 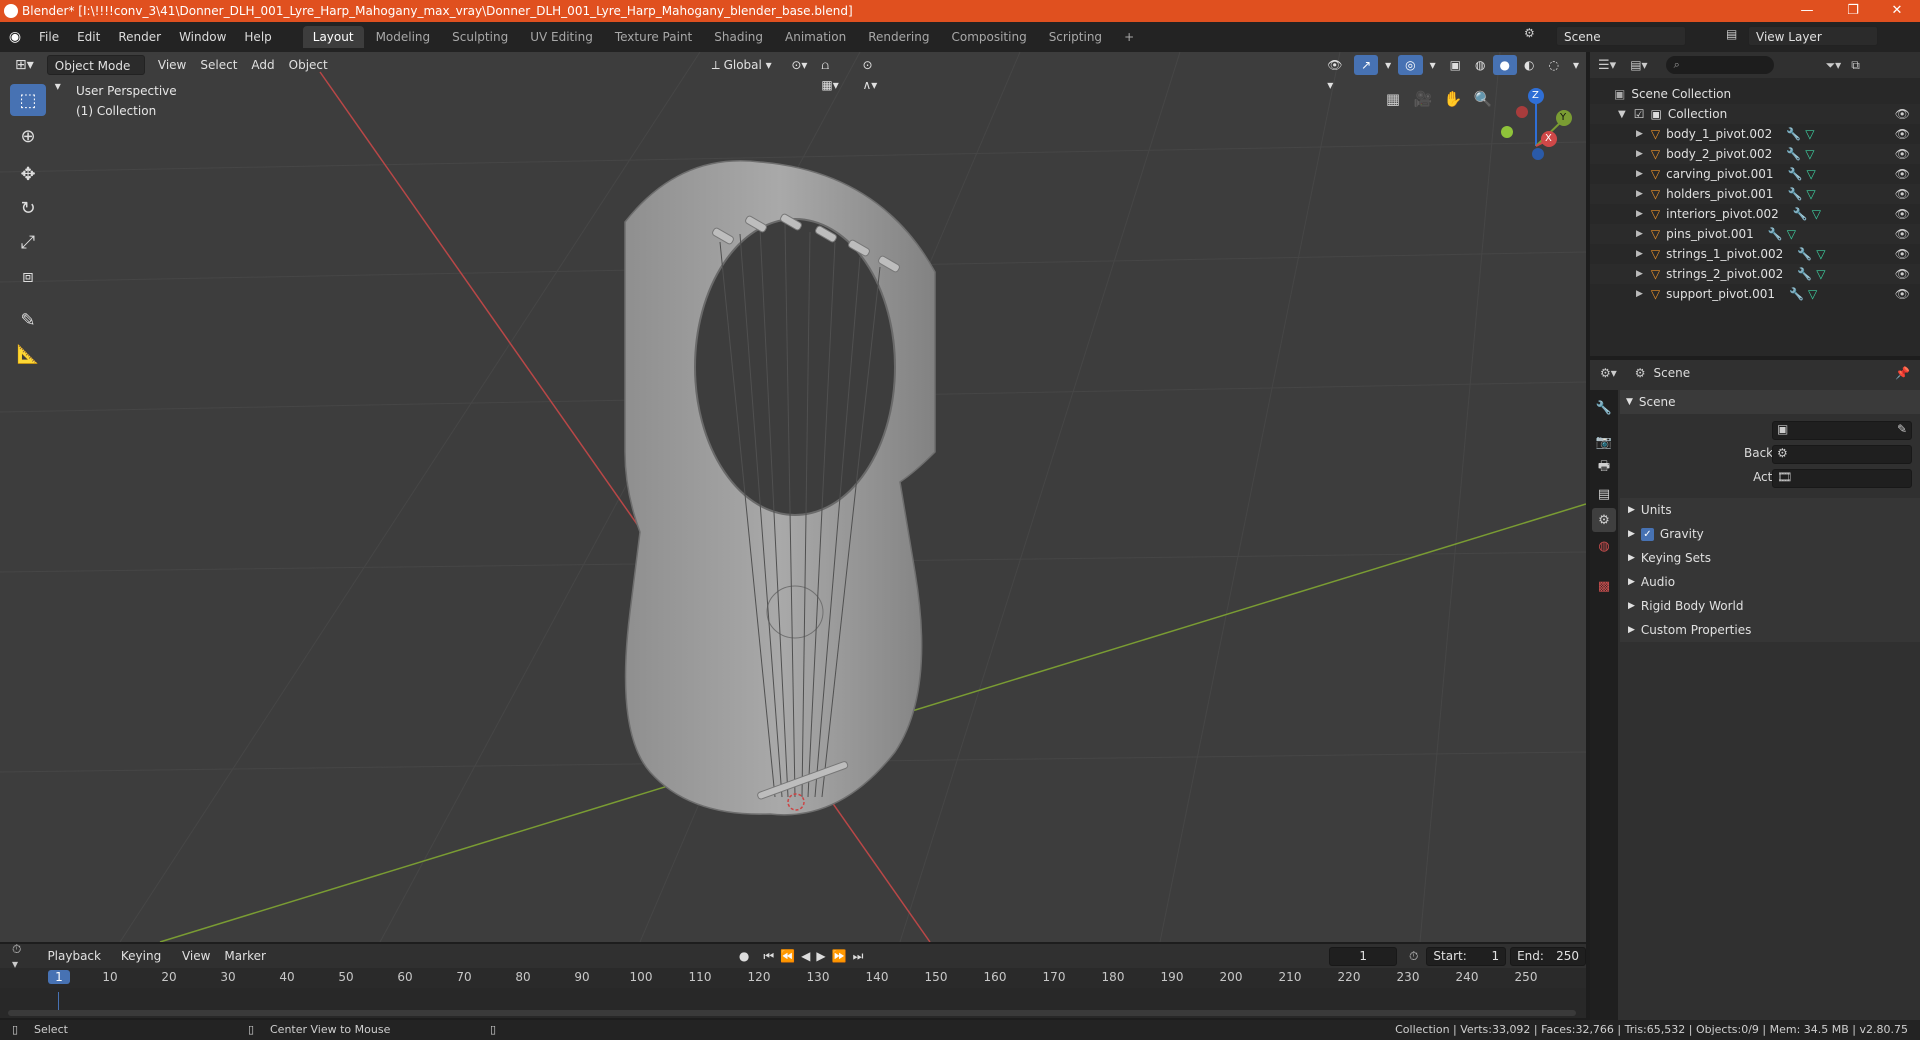 What do you see at coordinates (1855, 65) in the screenshot?
I see `new-collection-icon: ⧉` at bounding box center [1855, 65].